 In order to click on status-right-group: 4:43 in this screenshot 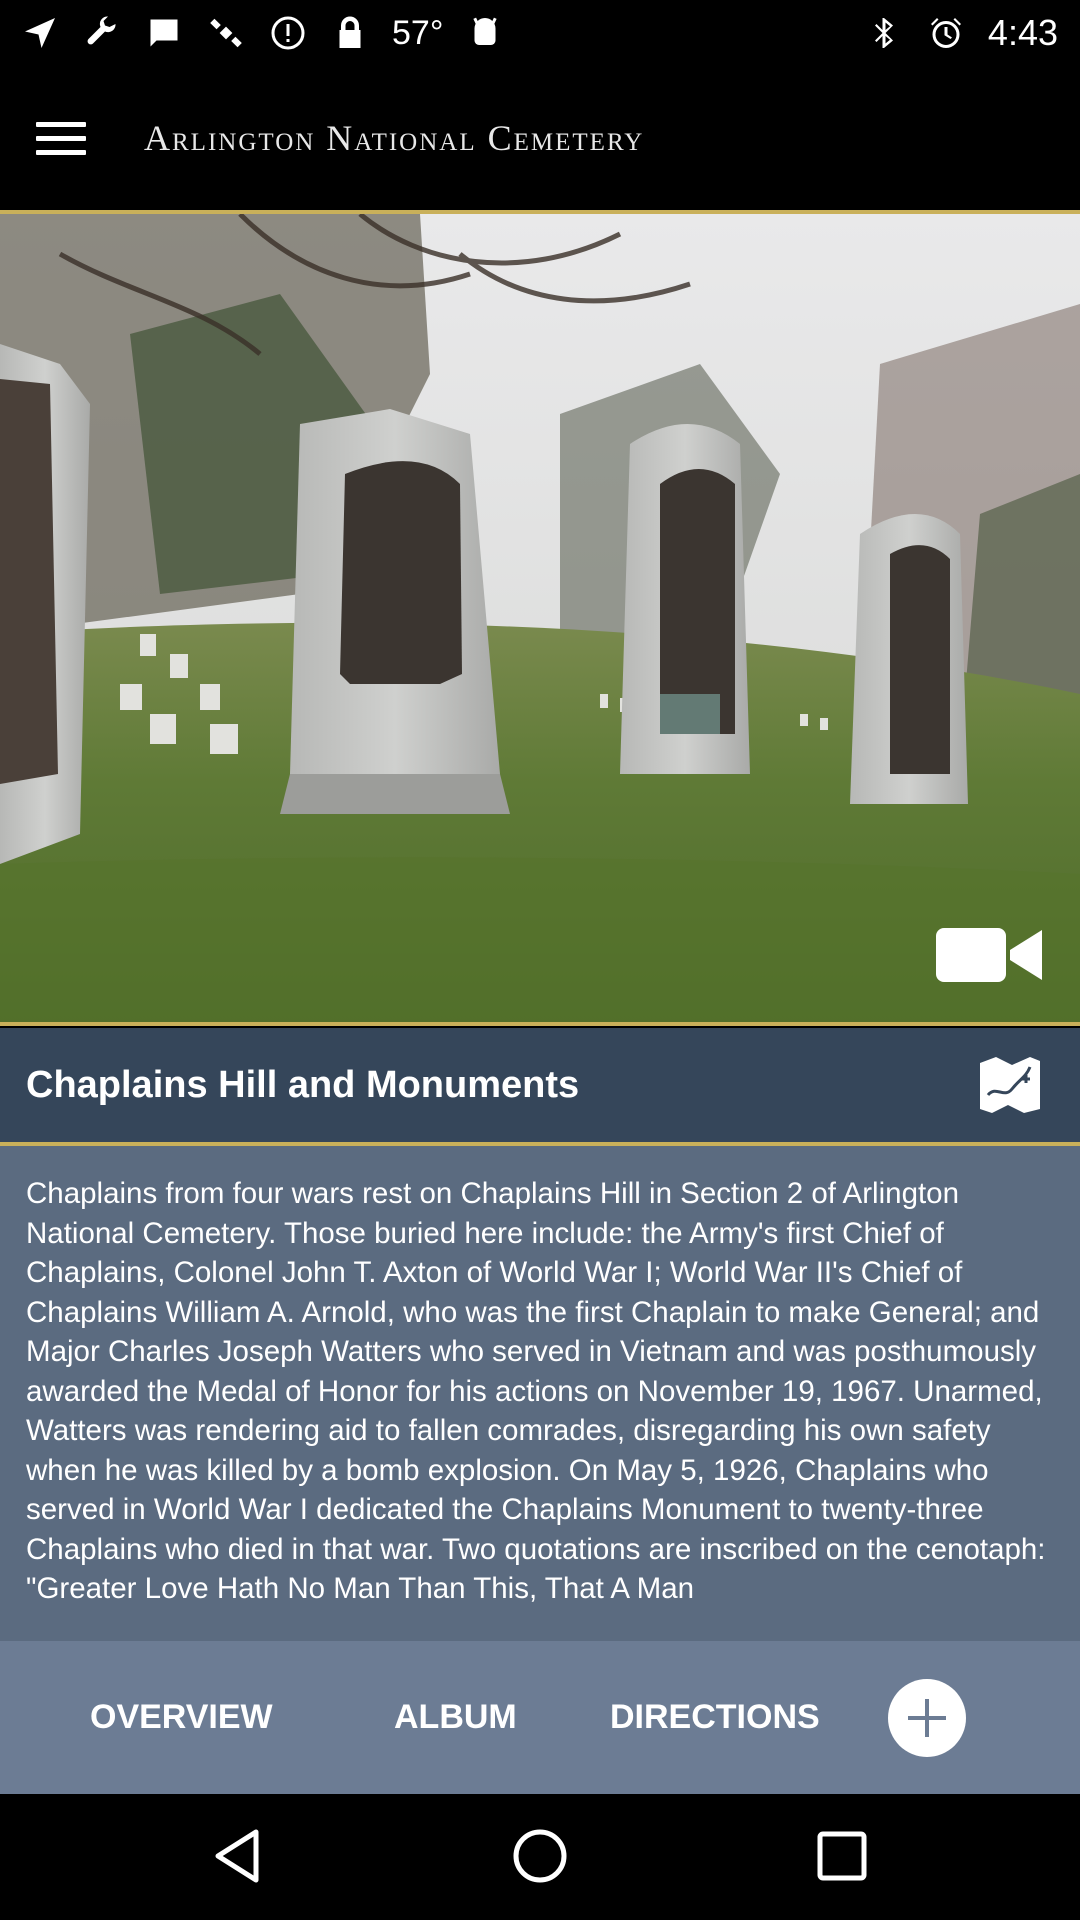, I will do `click(961, 33)`.